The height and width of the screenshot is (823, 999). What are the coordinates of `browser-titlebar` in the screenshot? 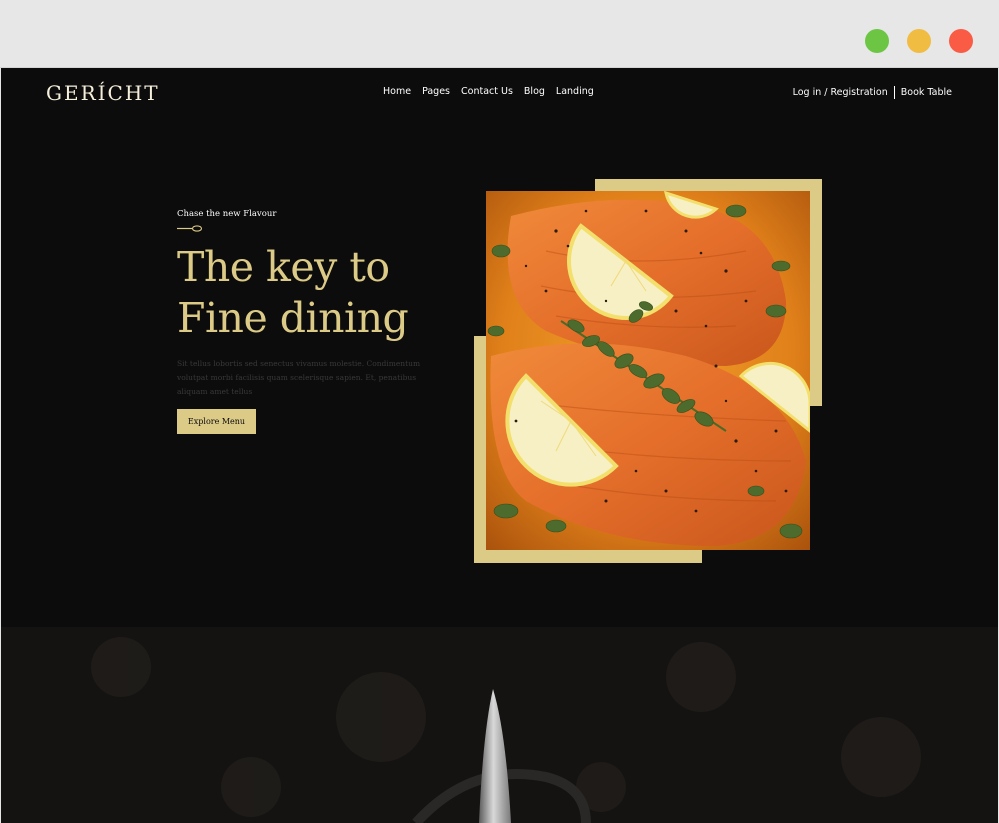 It's located at (499, 34).